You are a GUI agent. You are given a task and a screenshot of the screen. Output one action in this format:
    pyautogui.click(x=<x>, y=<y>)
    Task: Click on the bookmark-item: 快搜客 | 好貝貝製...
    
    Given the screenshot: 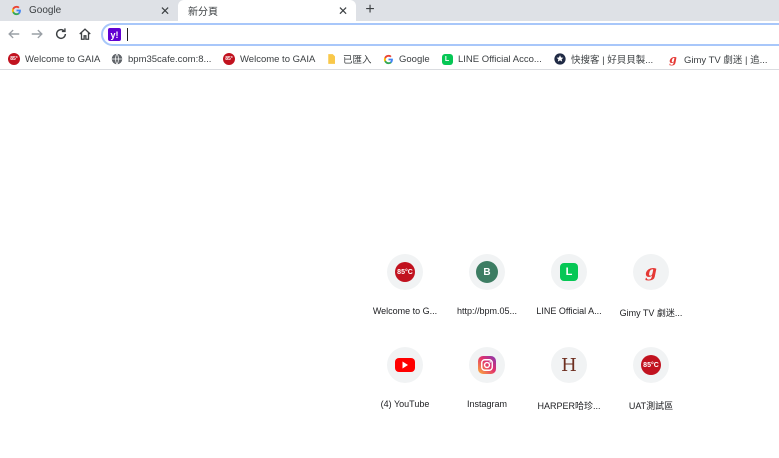 What is the action you would take?
    pyautogui.click(x=603, y=59)
    